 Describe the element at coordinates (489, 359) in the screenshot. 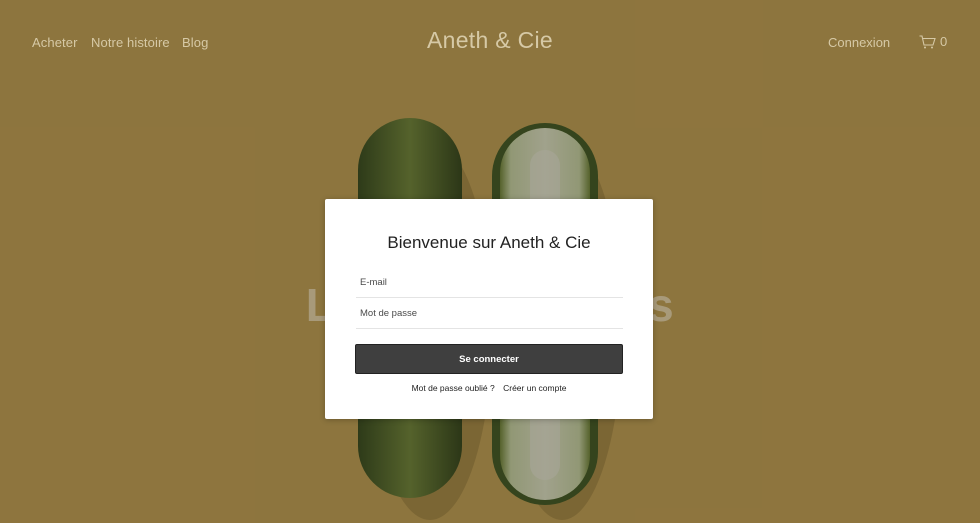

I see `login-submit-button: Se connecter` at that location.